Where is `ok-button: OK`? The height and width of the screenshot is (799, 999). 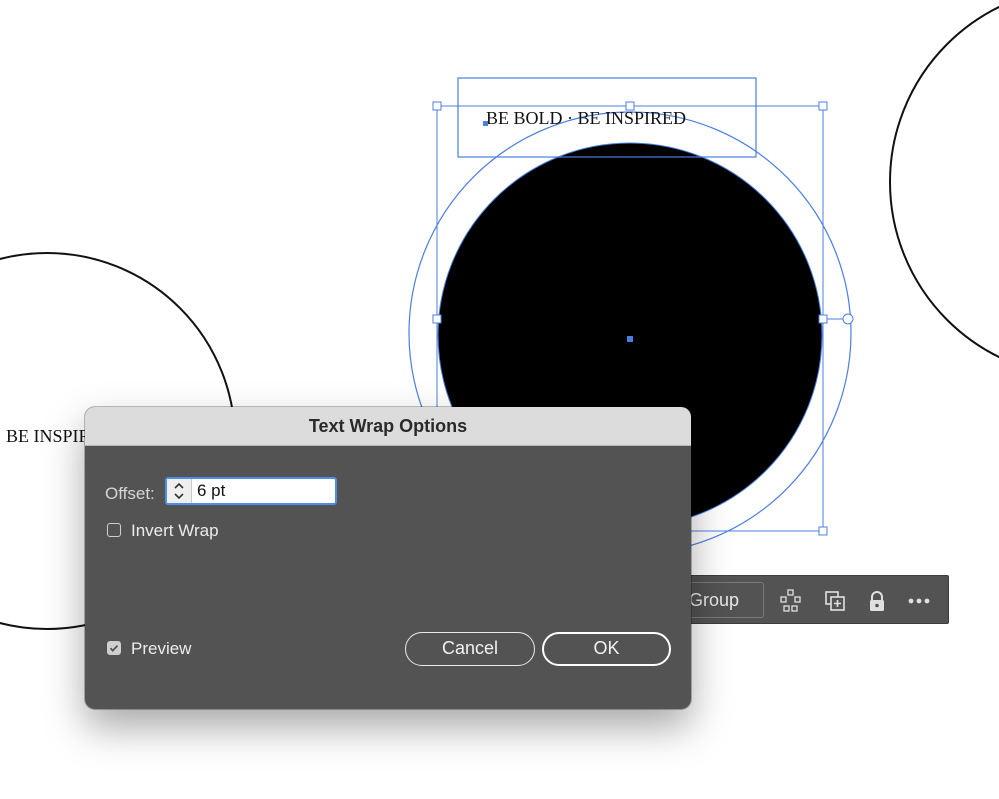 ok-button: OK is located at coordinates (606, 649).